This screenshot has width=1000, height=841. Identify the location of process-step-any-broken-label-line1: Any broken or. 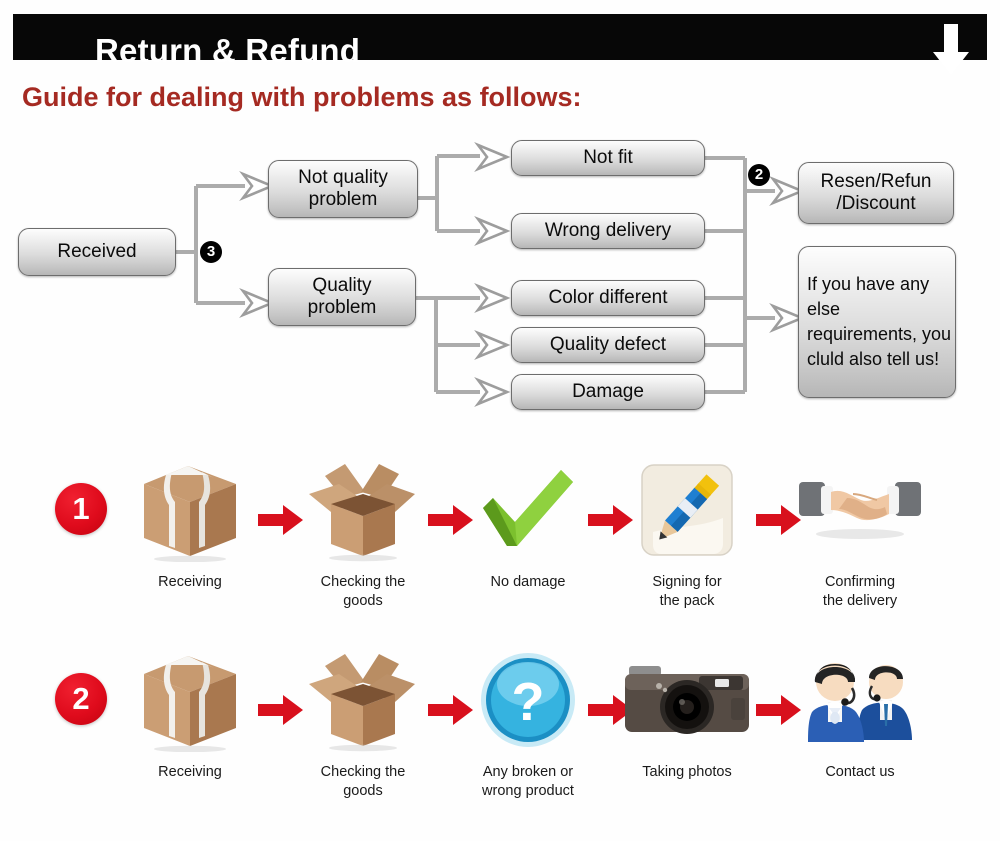
(528, 772).